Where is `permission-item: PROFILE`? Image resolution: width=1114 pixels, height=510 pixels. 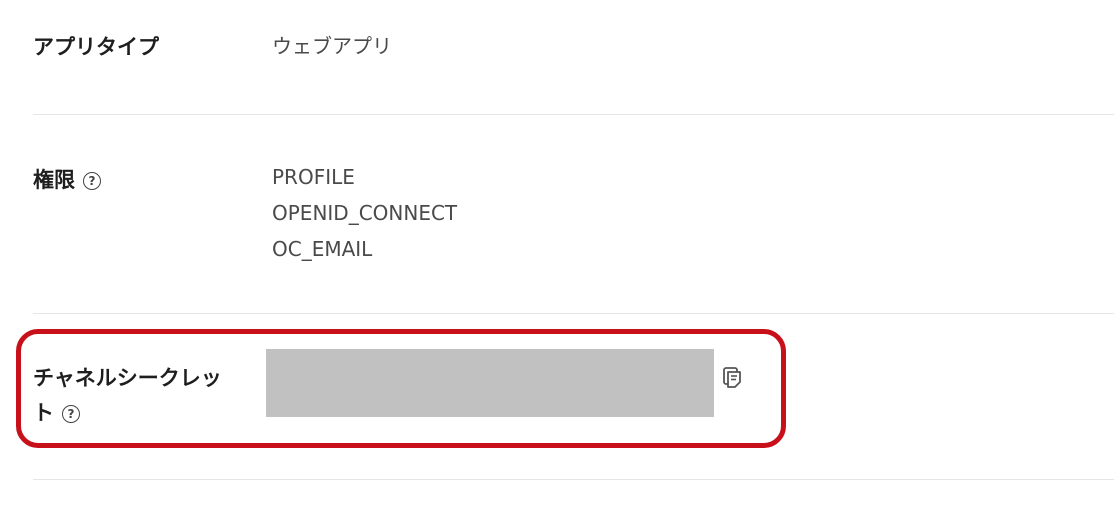
permission-item: PROFILE is located at coordinates (313, 177).